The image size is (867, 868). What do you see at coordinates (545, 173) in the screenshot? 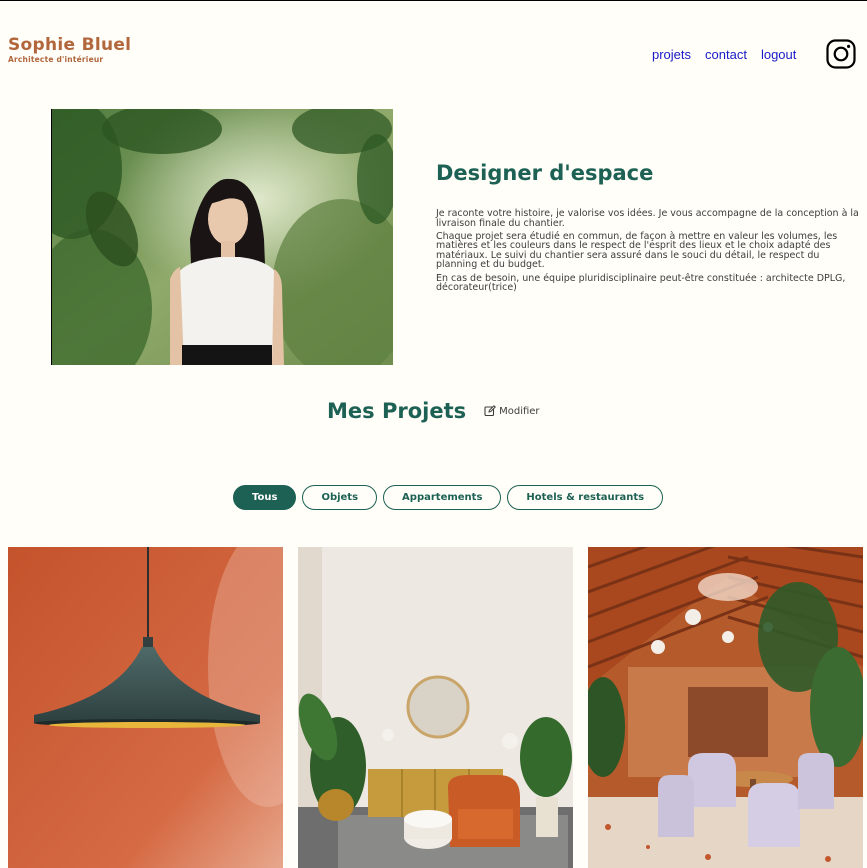
I see `intro-title: Designer d'espace` at bounding box center [545, 173].